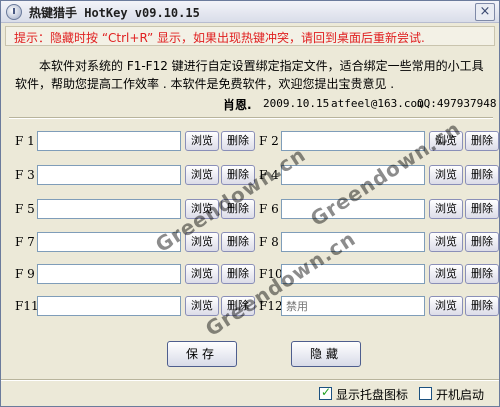 Image resolution: width=500 pixels, height=407 pixels. What do you see at coordinates (238, 242) in the screenshot?
I see `f7-delete-button: 删除` at bounding box center [238, 242].